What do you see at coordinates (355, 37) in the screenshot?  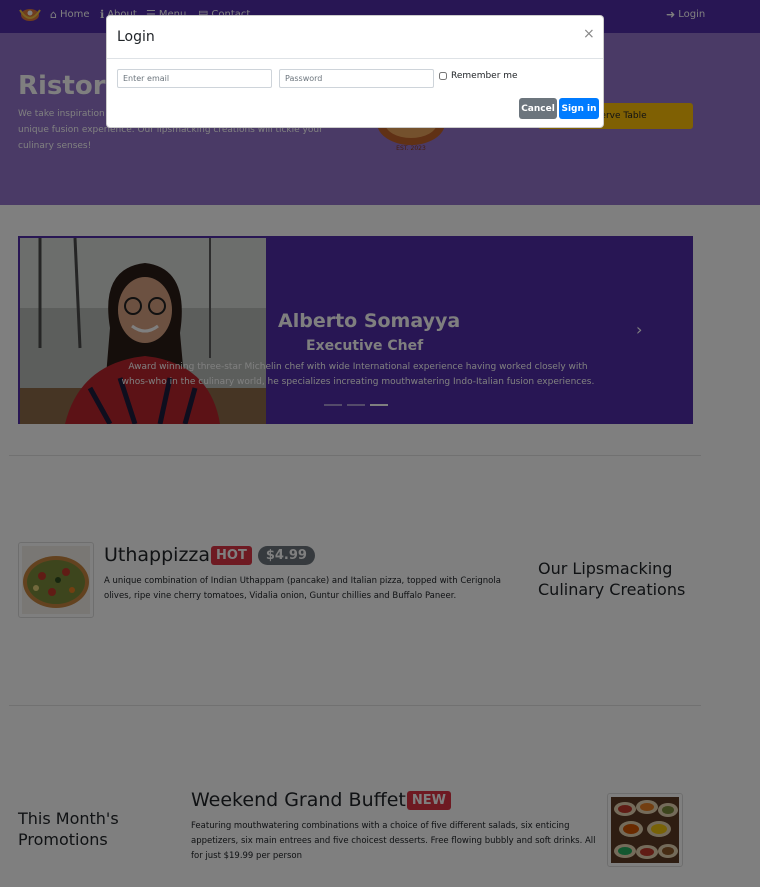 I see `login-modal-header: Login ×` at bounding box center [355, 37].